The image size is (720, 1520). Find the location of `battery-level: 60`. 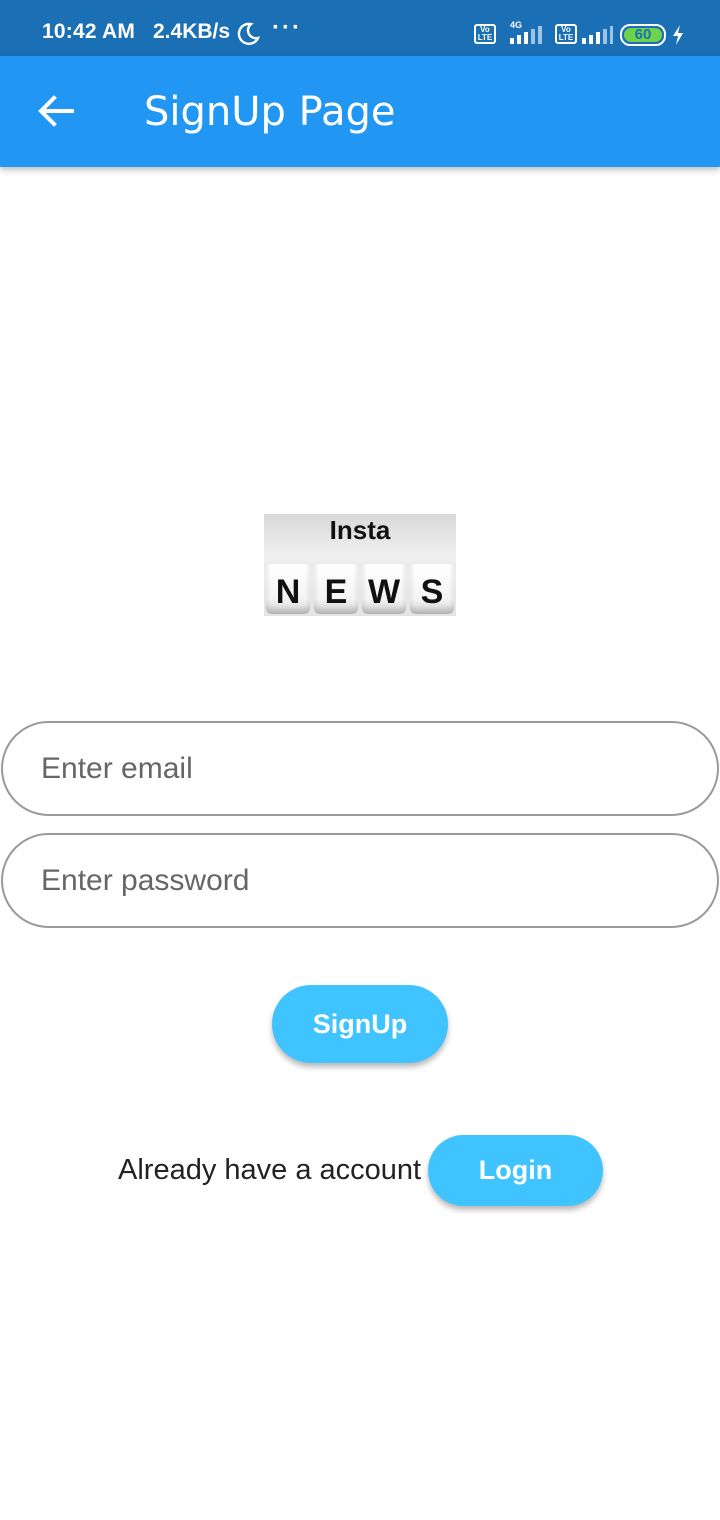

battery-level: 60 is located at coordinates (643, 34).